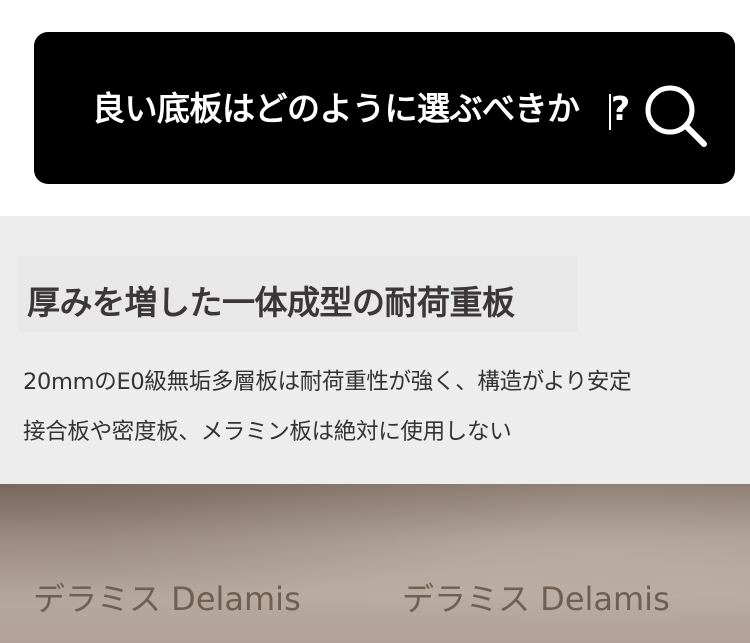 This screenshot has height=643, width=750. I want to click on feature-description-line-1: 20mmのE0級無垢多層板は耐荷重性が強く、構造がより安定, so click(327, 382).